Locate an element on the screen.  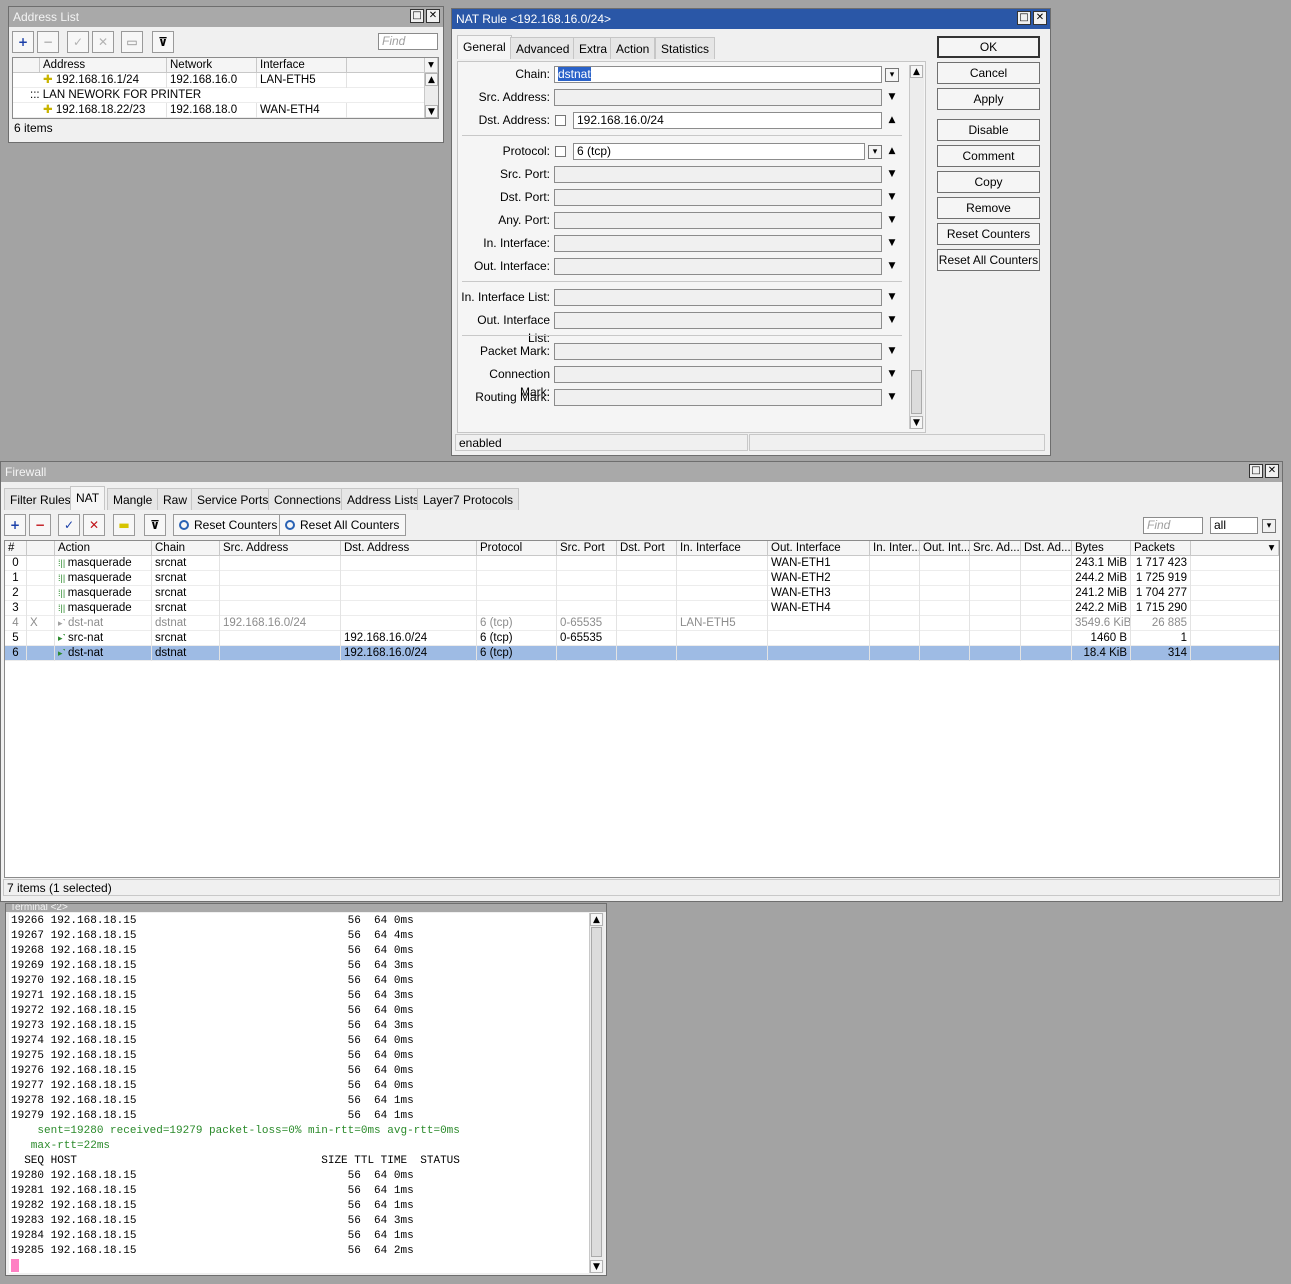
nat-rule-scrollbar: ▲ ▼ is located at coordinates (916, 247).